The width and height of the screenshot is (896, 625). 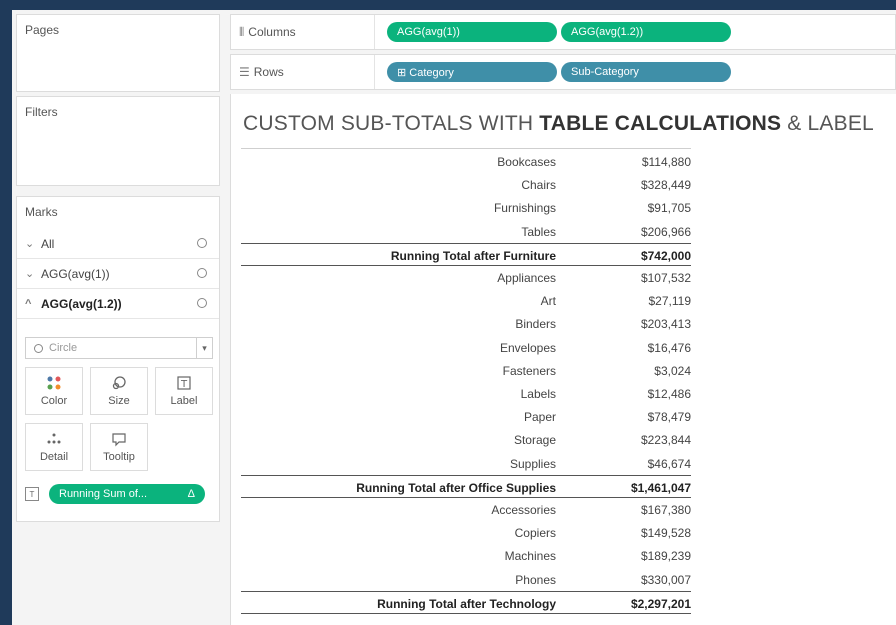 What do you see at coordinates (472, 72) in the screenshot?
I see `rows-pill-category: ⊞ Category` at bounding box center [472, 72].